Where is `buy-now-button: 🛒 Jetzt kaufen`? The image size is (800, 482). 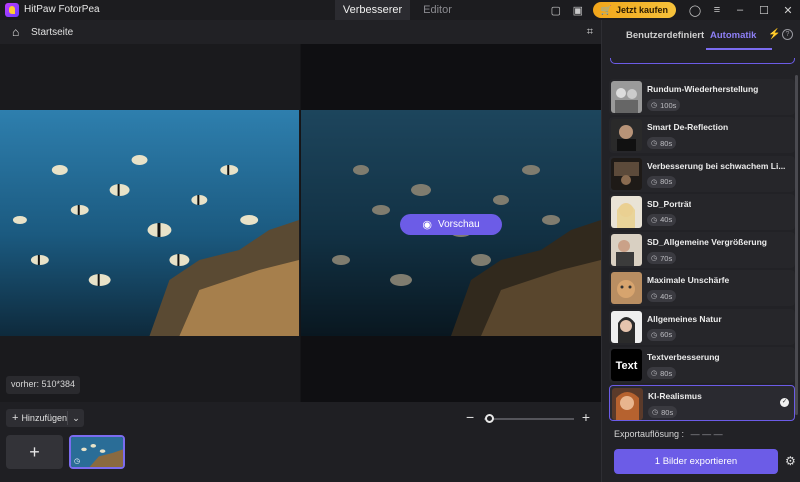
buy-now-button: 🛒 Jetzt kaufen is located at coordinates (634, 10).